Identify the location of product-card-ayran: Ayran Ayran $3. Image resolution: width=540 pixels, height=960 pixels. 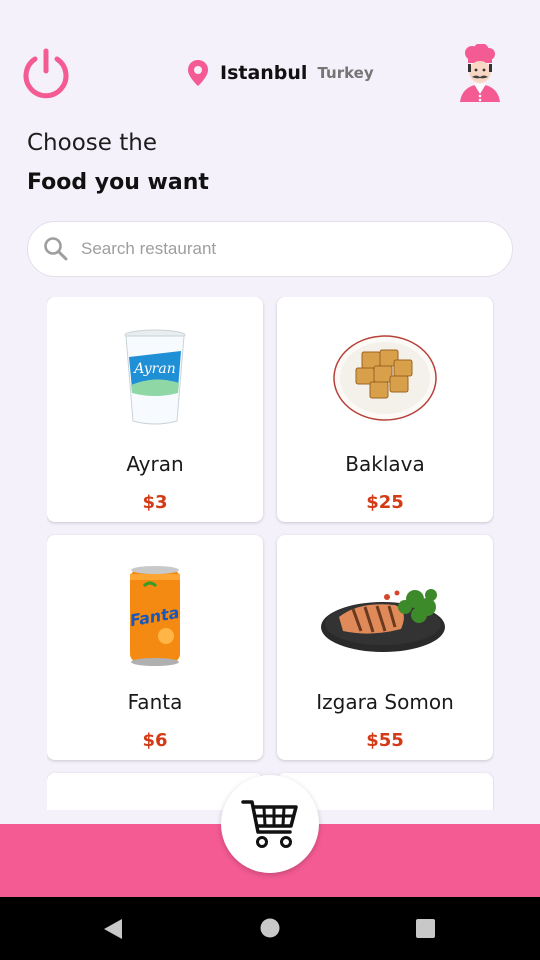
(155, 409).